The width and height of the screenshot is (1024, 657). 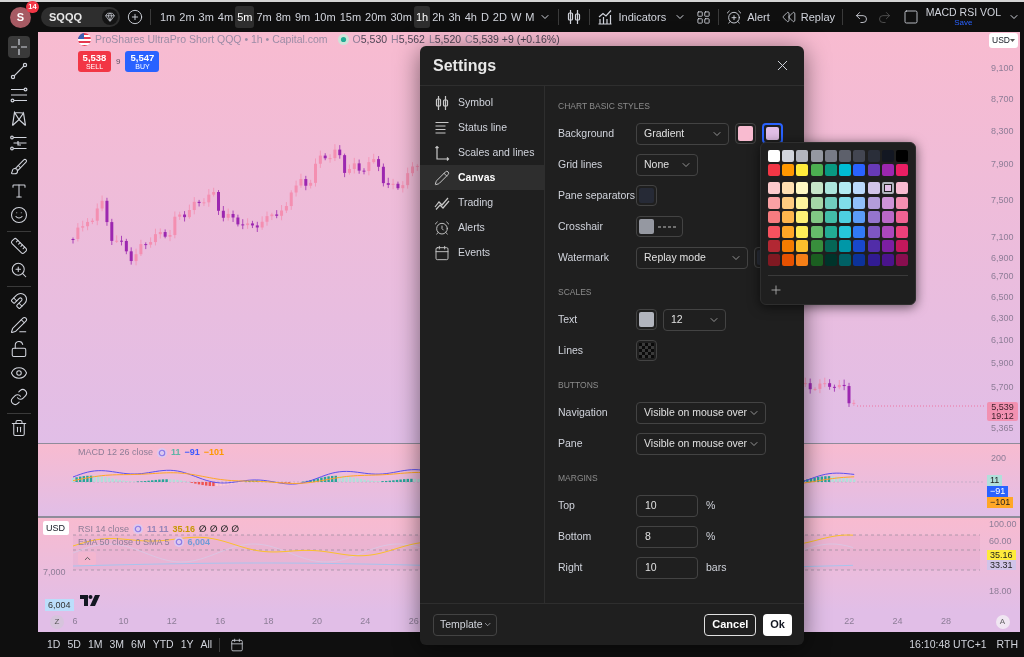 What do you see at coordinates (19, 191) in the screenshot?
I see `text-icon` at bounding box center [19, 191].